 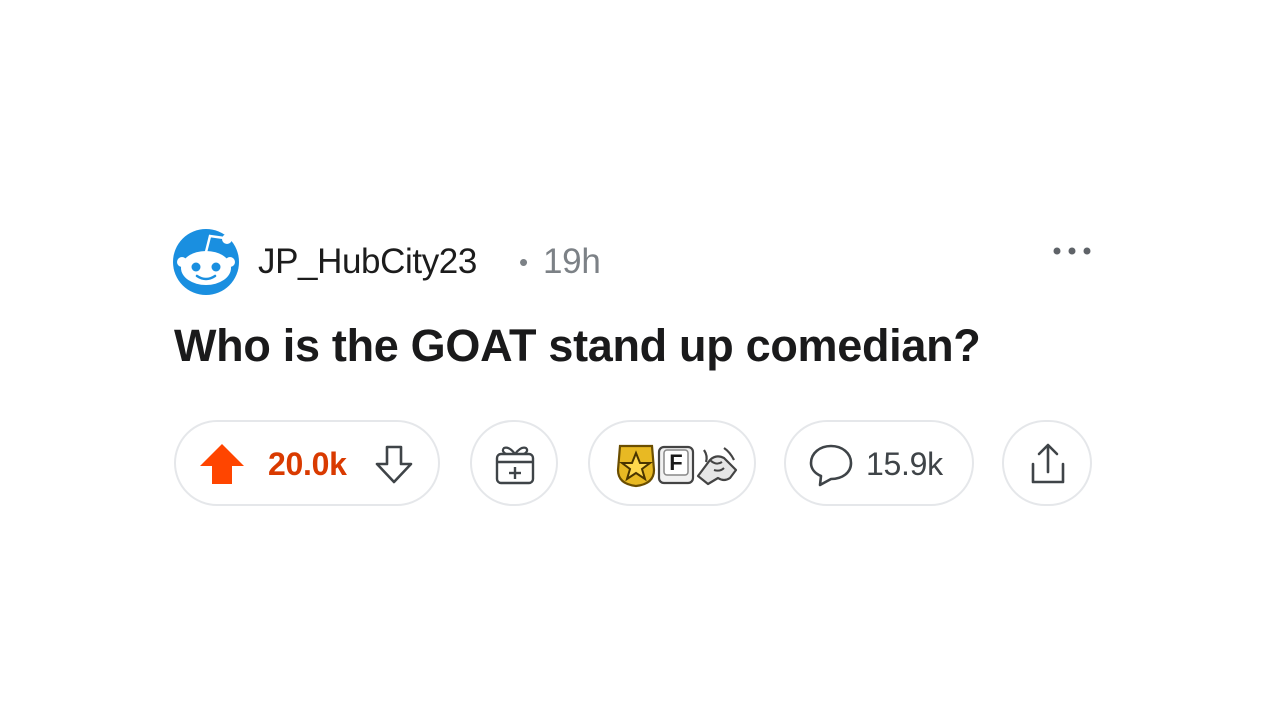 I want to click on comment-count: 15.9k, so click(x=904, y=464).